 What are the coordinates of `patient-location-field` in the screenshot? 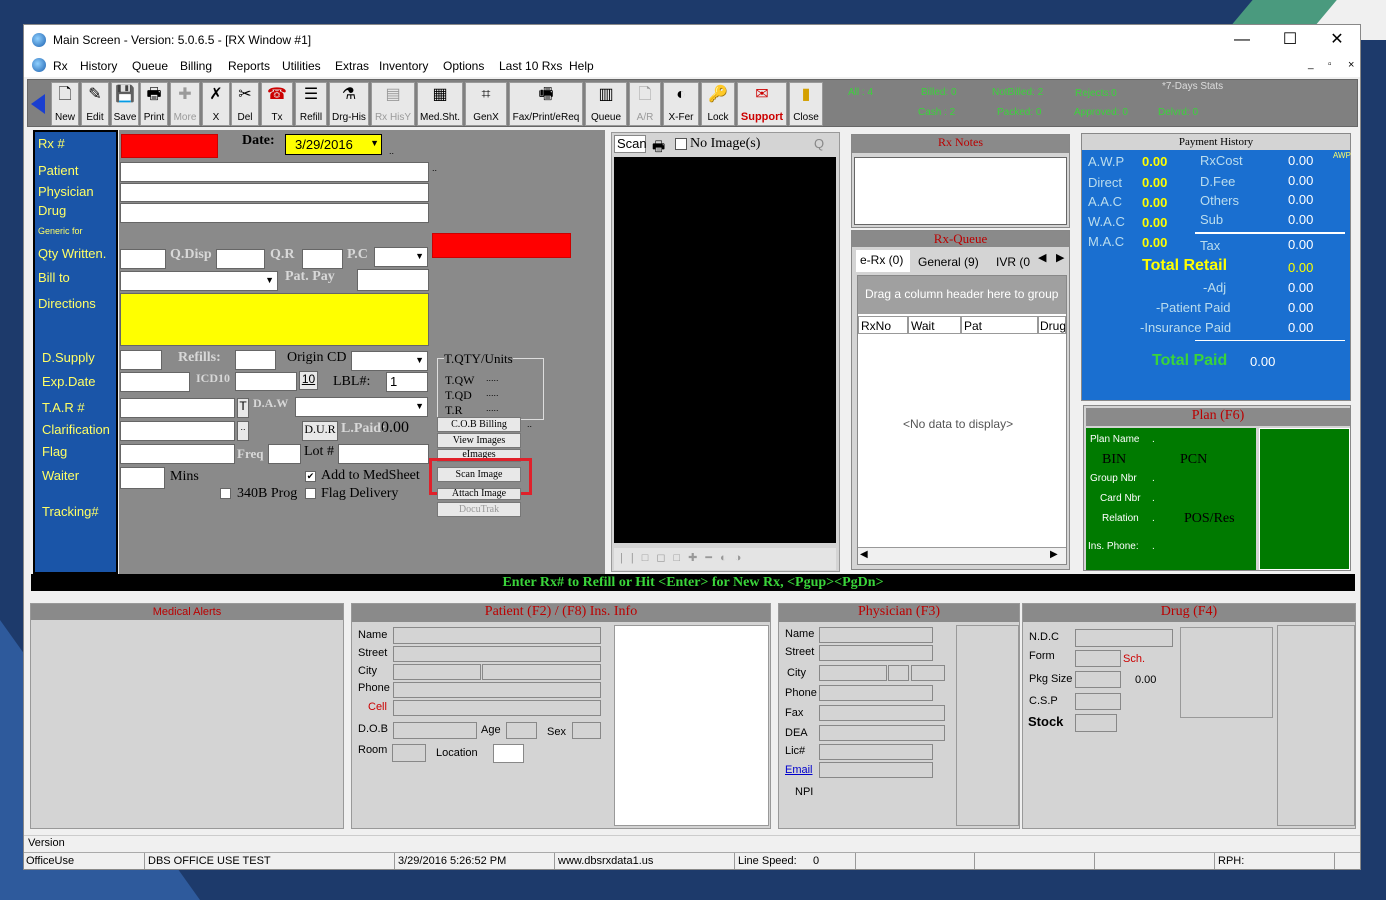 It's located at (508, 753).